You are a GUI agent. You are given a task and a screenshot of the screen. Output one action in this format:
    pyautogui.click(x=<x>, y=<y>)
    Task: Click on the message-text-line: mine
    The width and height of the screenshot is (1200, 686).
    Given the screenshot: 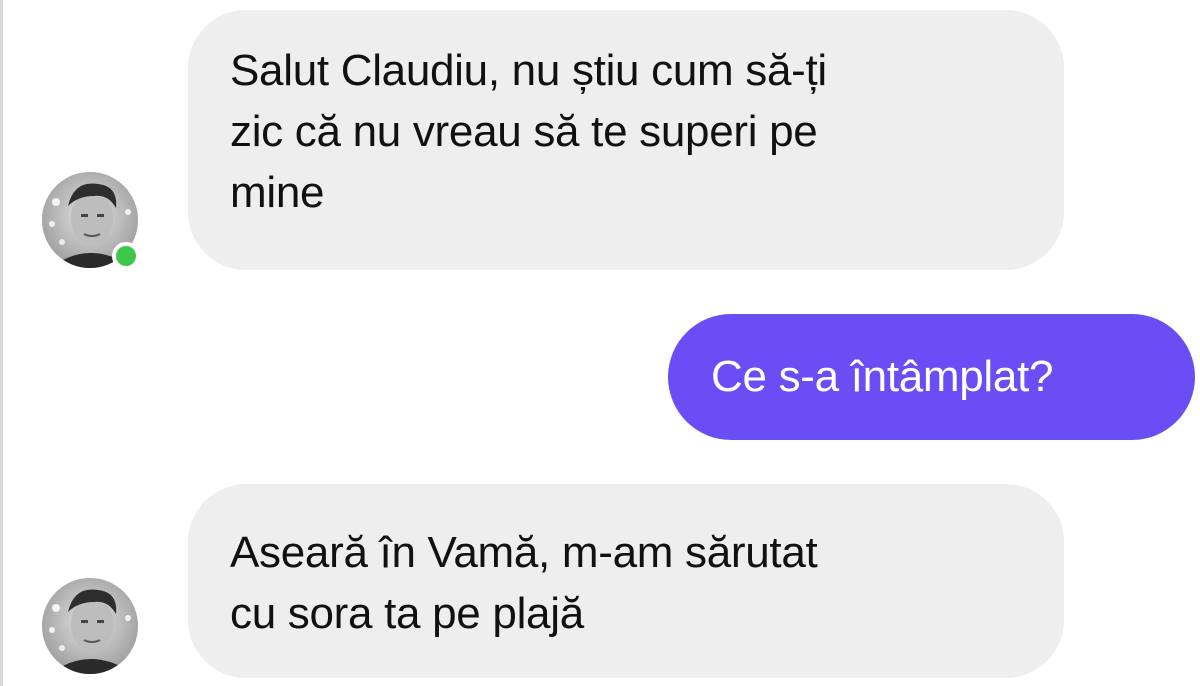 What is the action you would take?
    pyautogui.click(x=277, y=192)
    